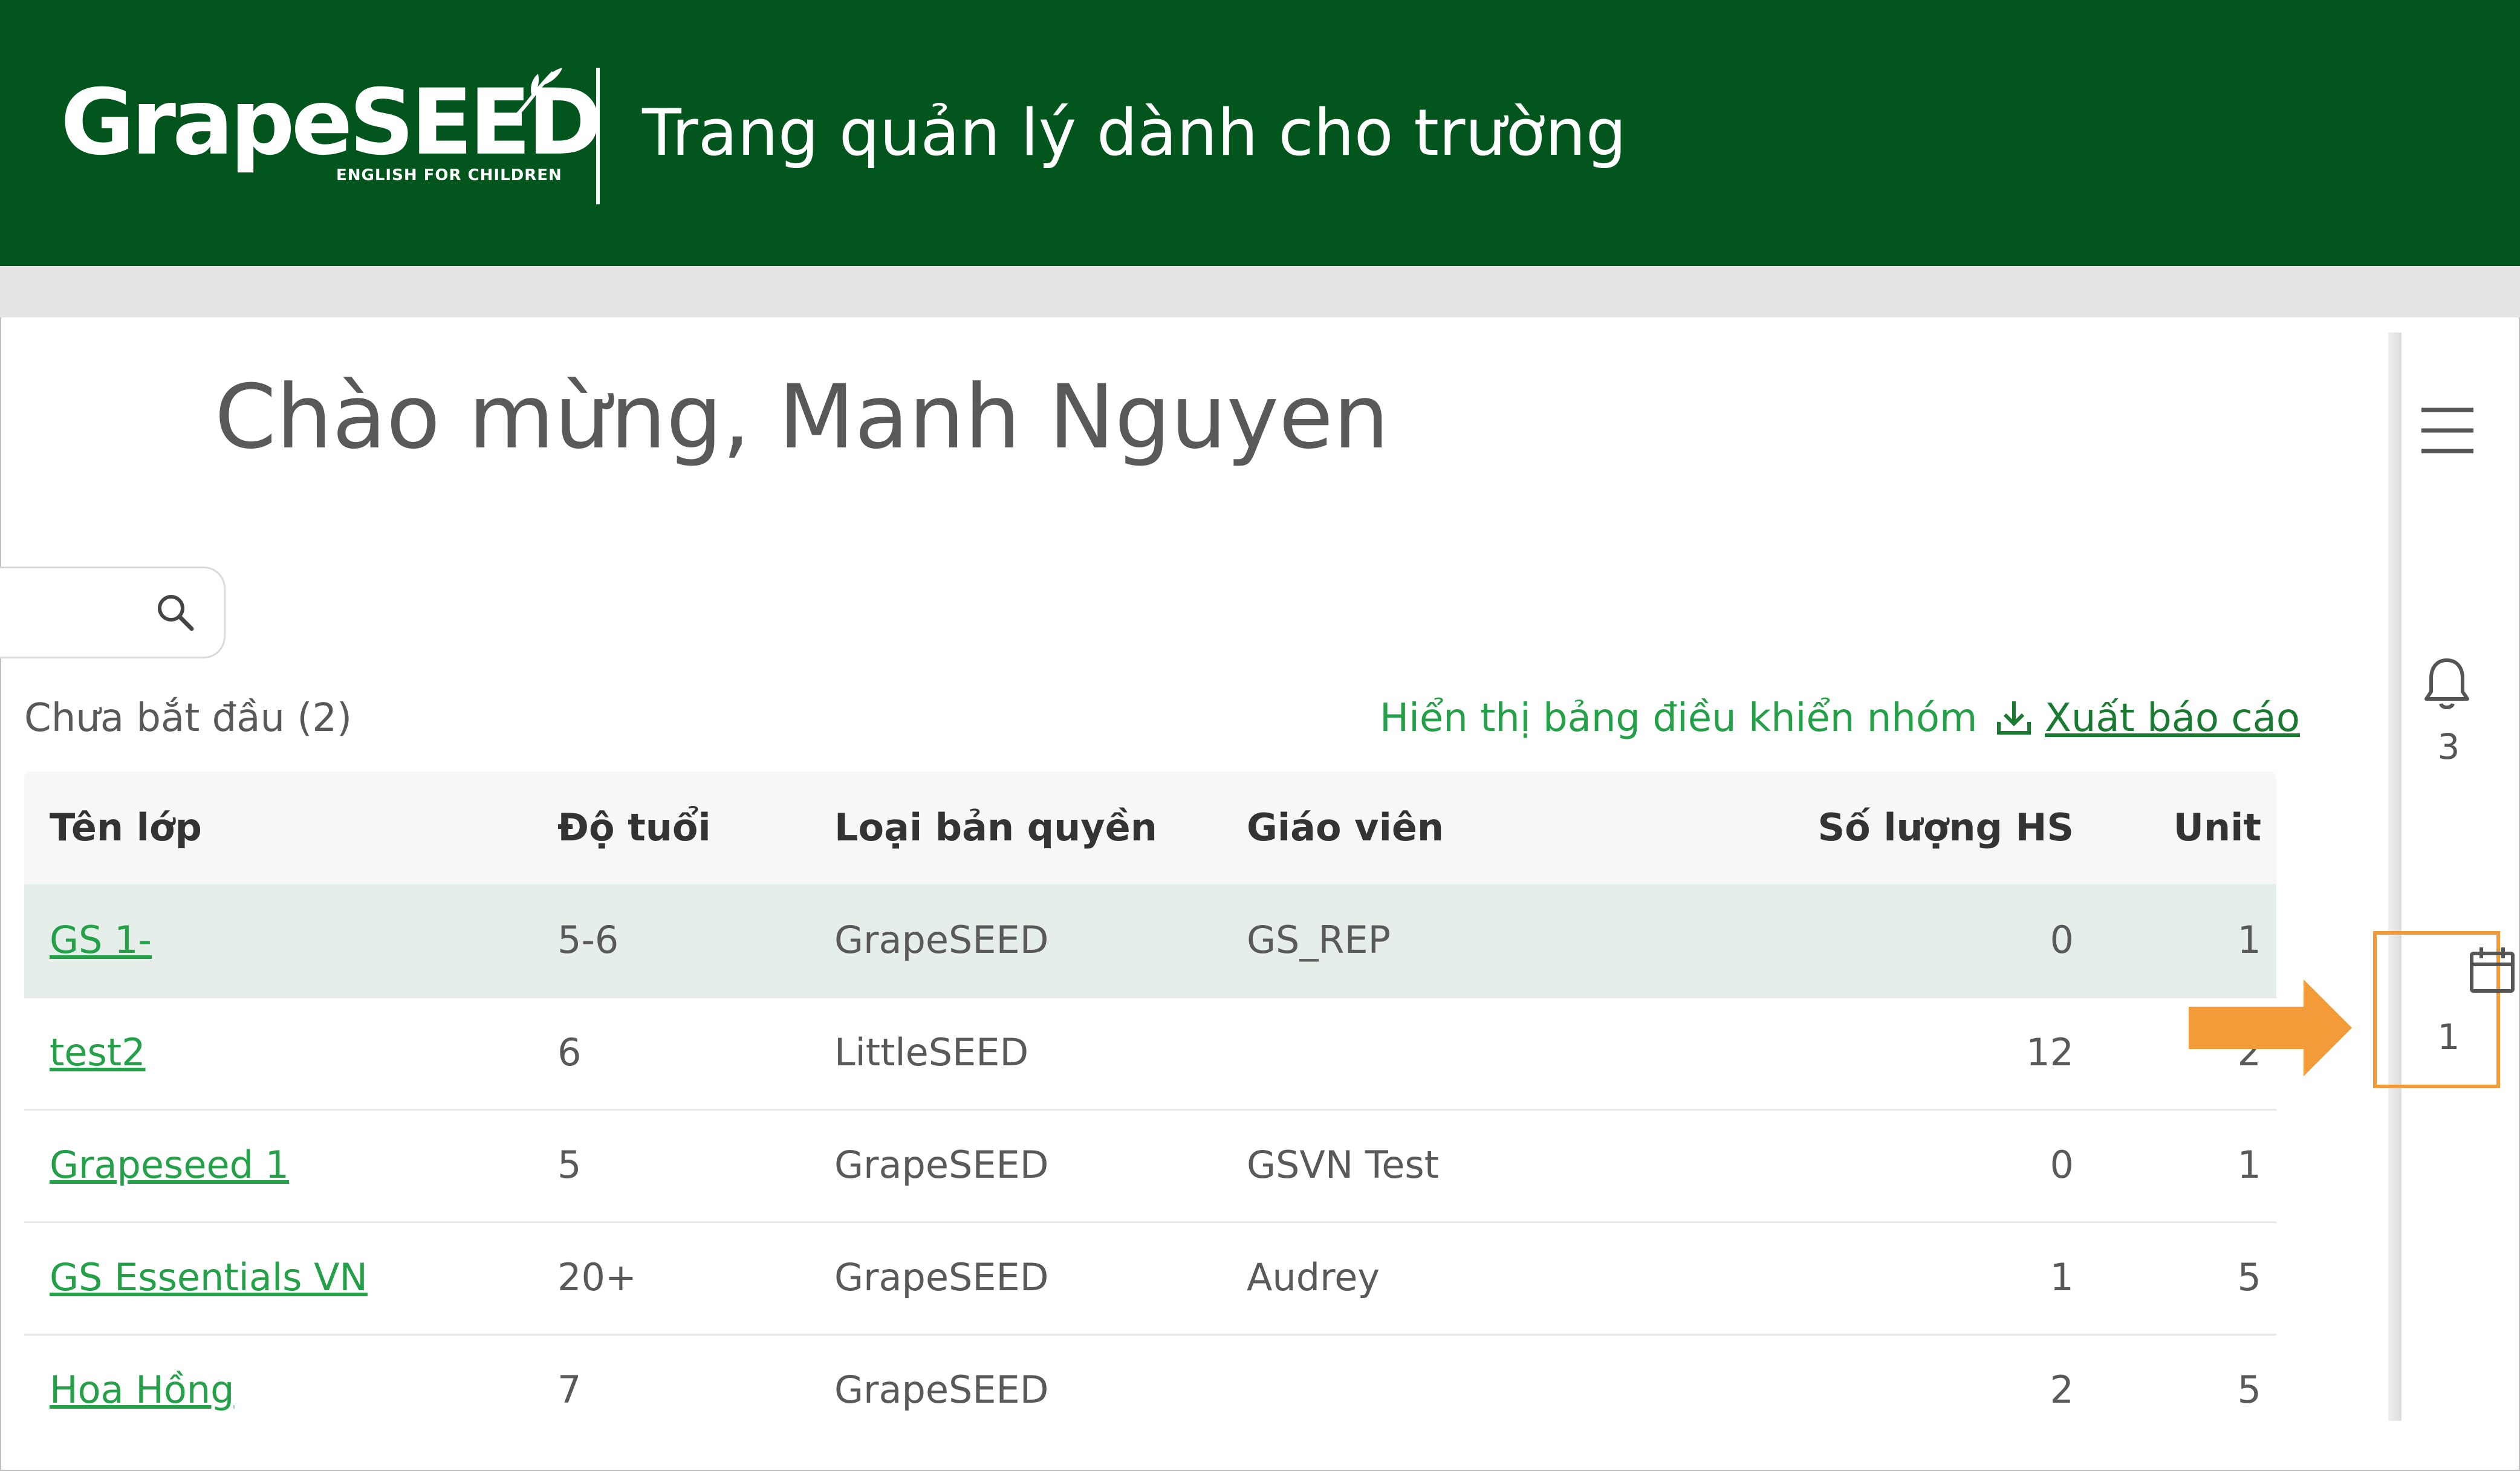  Describe the element at coordinates (113, 612) in the screenshot. I see `search-input` at that location.